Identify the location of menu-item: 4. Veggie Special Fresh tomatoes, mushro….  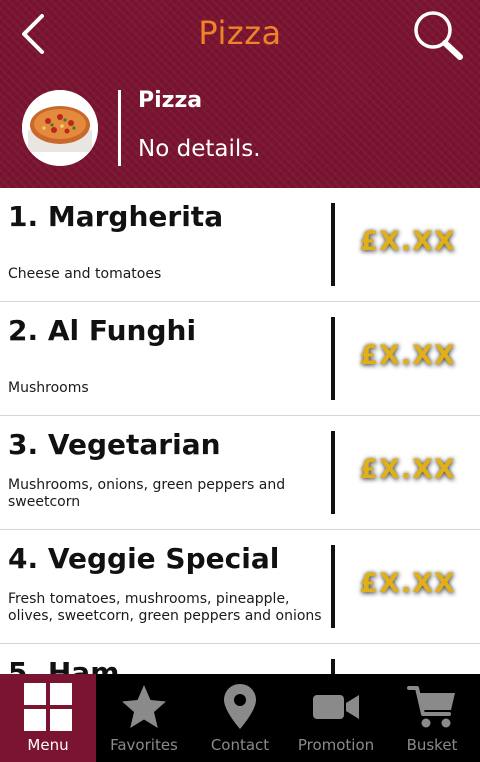
(240, 587).